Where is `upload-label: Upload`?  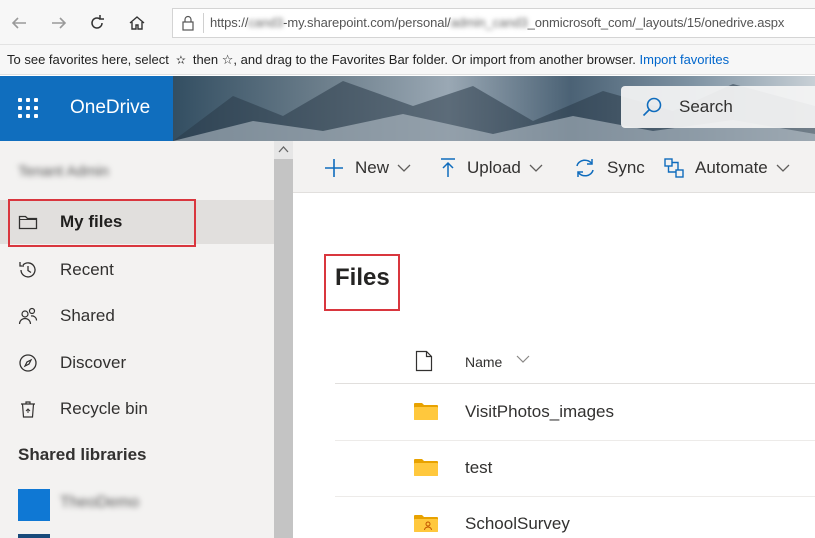 upload-label: Upload is located at coordinates (494, 167).